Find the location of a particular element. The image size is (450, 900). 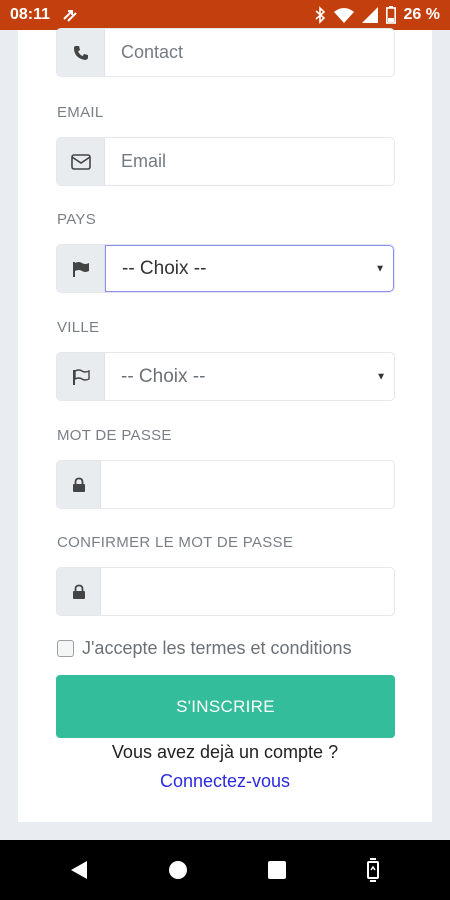

email-input-group: Email is located at coordinates (225, 161).